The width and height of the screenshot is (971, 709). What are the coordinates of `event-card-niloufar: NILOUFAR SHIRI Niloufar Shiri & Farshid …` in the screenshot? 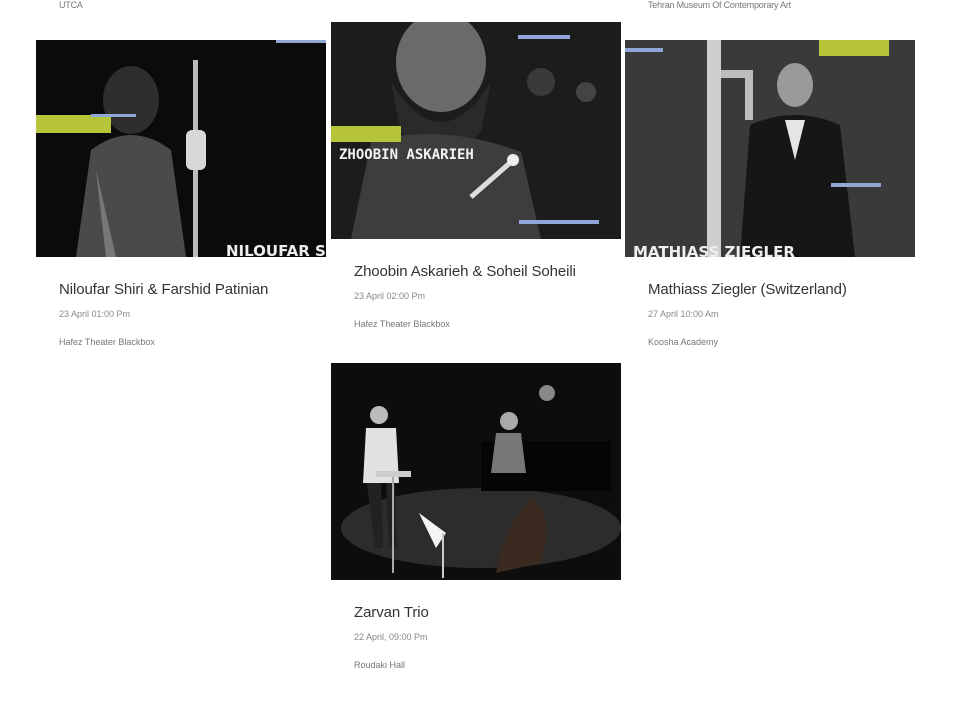 It's located at (181, 193).